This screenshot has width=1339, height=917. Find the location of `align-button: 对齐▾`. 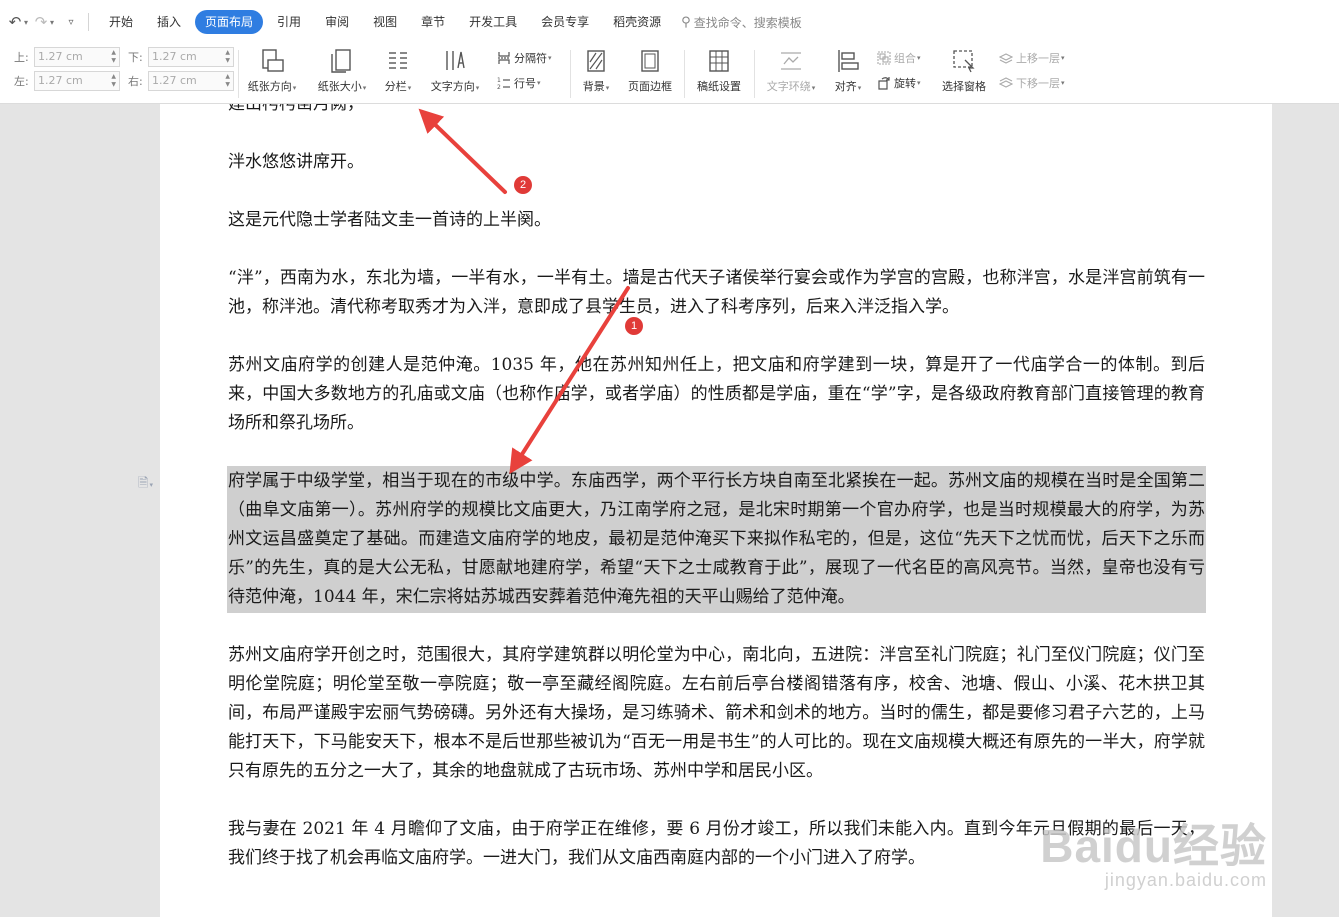

align-button: 对齐▾ is located at coordinates (848, 70).